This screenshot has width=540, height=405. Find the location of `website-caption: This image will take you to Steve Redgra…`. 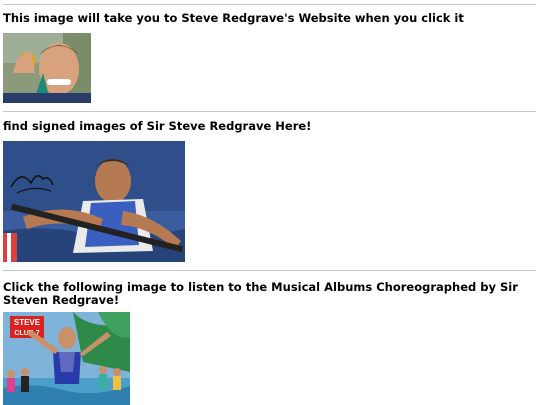

website-caption: This image will take you to Steve Redgra… is located at coordinates (233, 18).